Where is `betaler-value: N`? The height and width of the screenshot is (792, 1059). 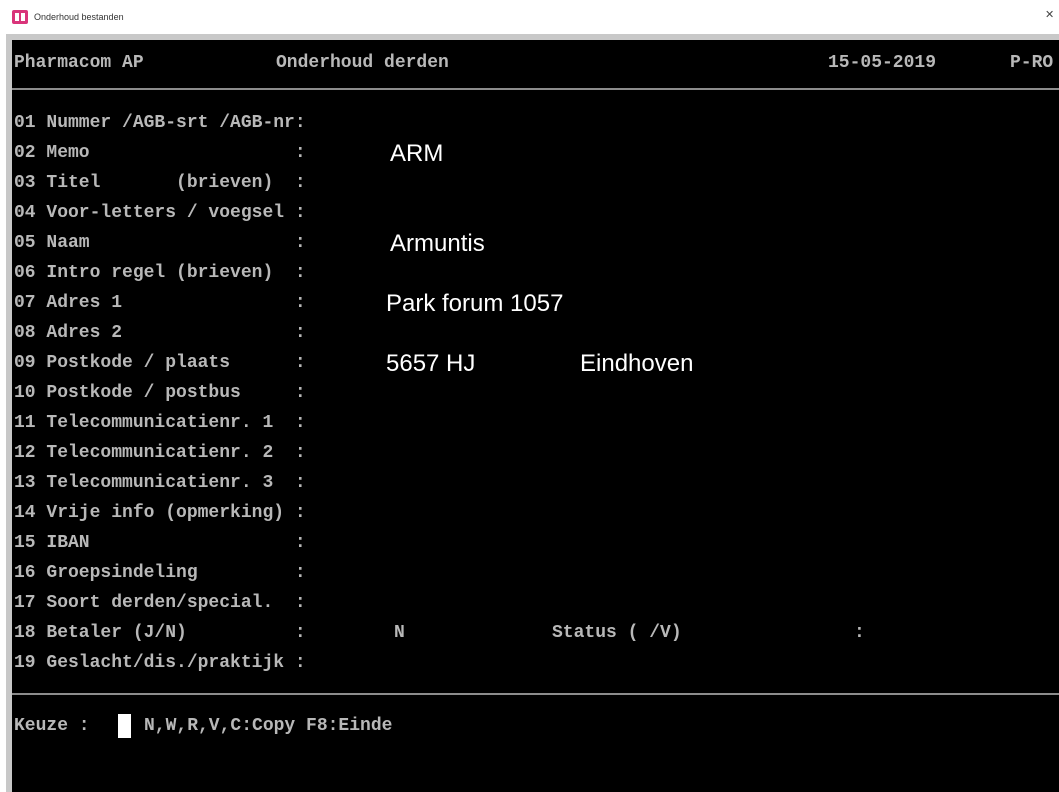 betaler-value: N is located at coordinates (399, 633).